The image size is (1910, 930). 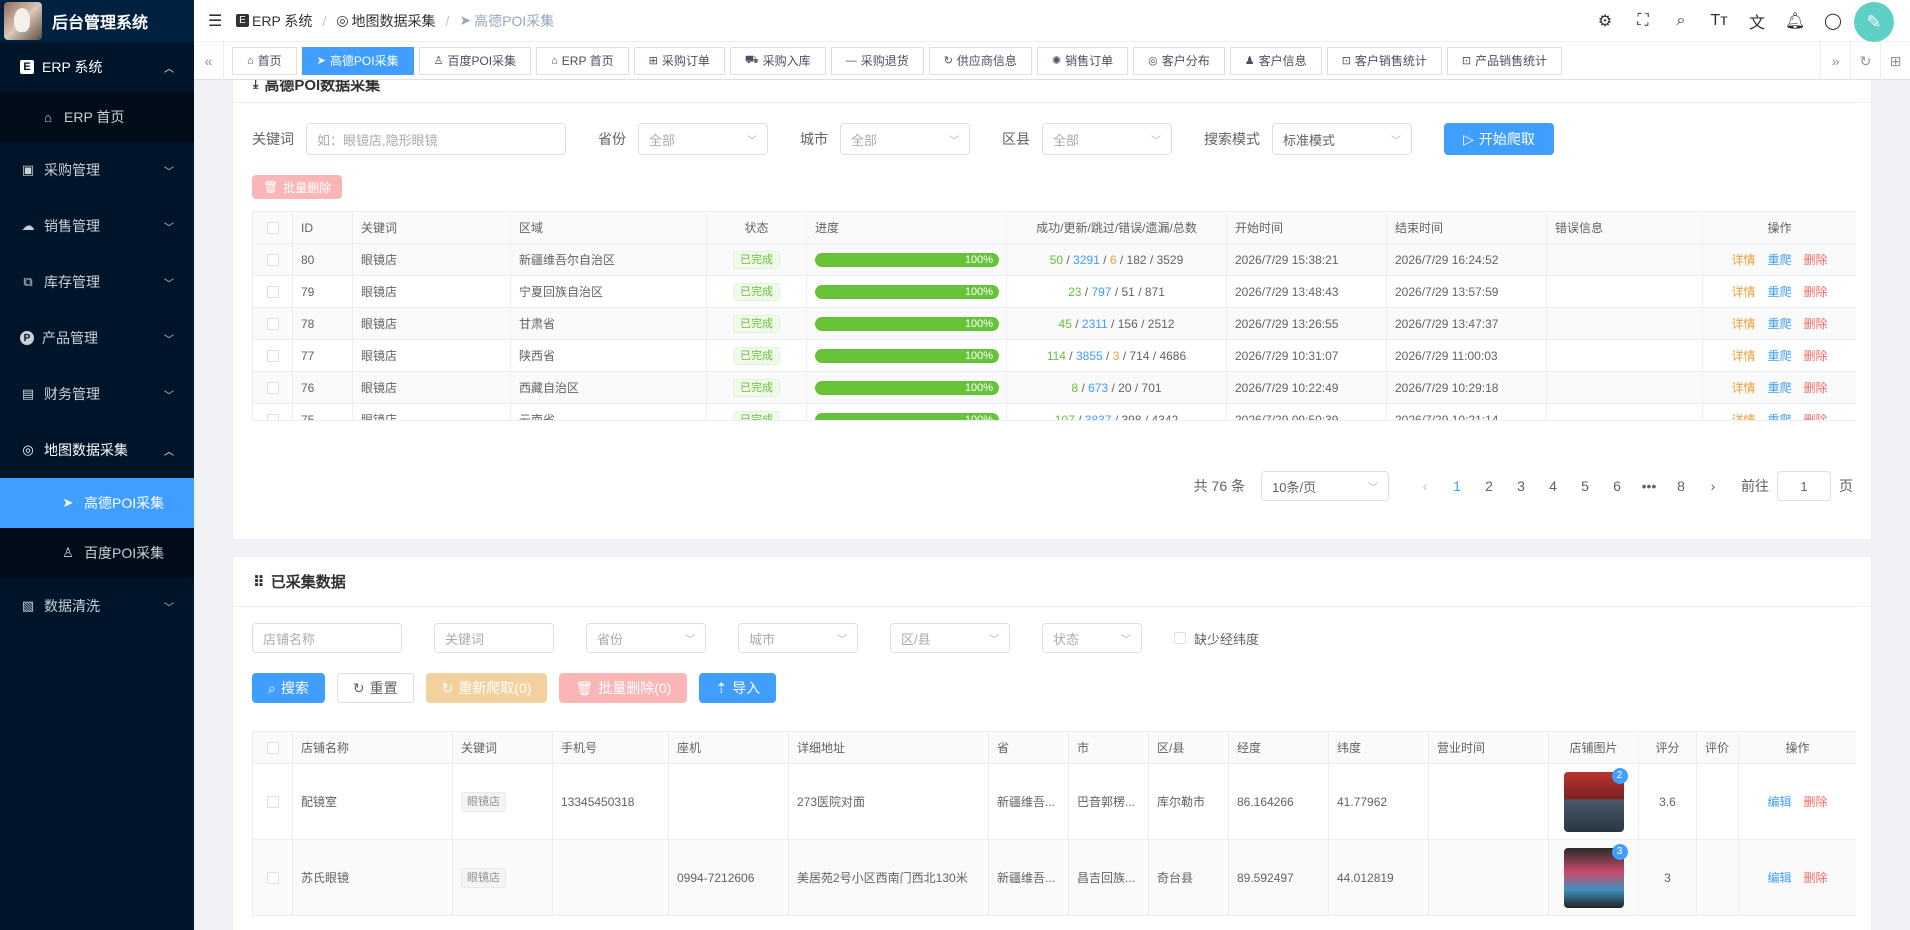 I want to click on bell-icon: 🔔︎, so click(x=1795, y=21).